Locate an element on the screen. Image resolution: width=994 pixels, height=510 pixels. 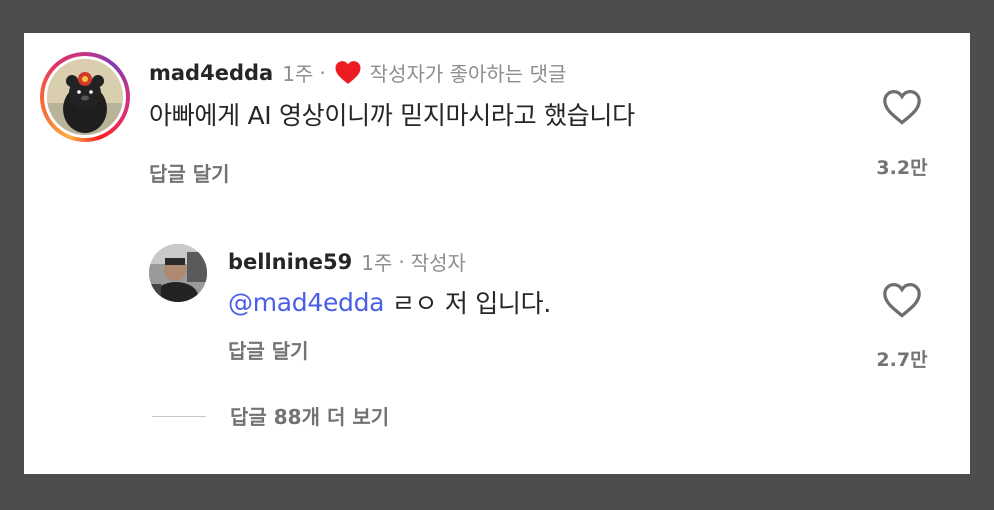
author-liked-heart-icon is located at coordinates (348, 72).